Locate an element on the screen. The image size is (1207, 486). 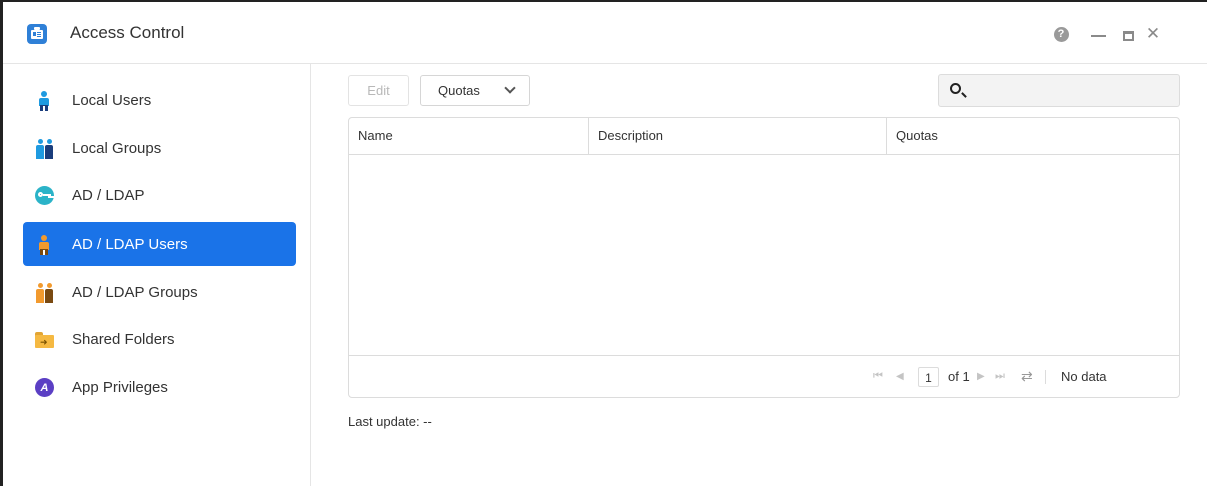
sidebar-item-label: AD / LDAP Users is located at coordinates (130, 244).